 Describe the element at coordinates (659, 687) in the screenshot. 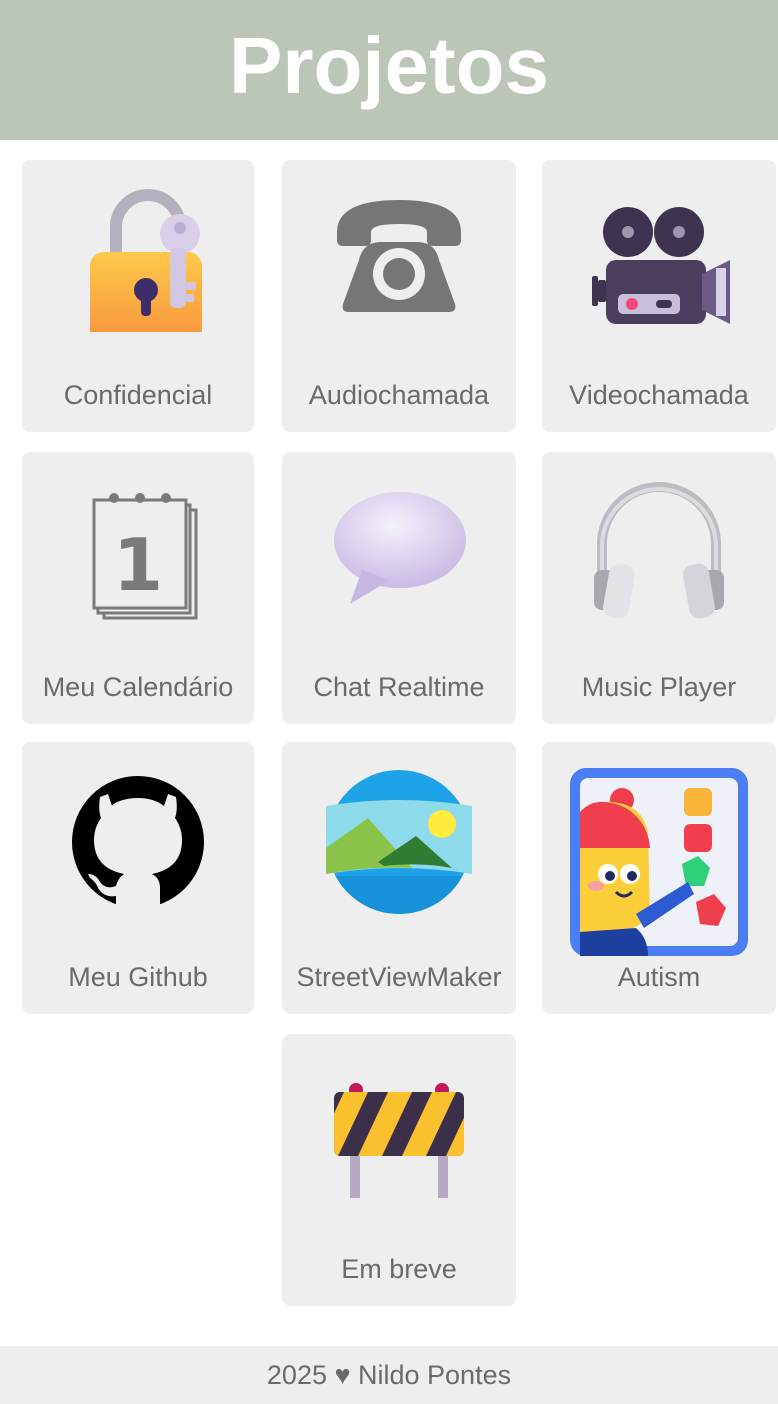

I see `project-label: Music Player` at that location.